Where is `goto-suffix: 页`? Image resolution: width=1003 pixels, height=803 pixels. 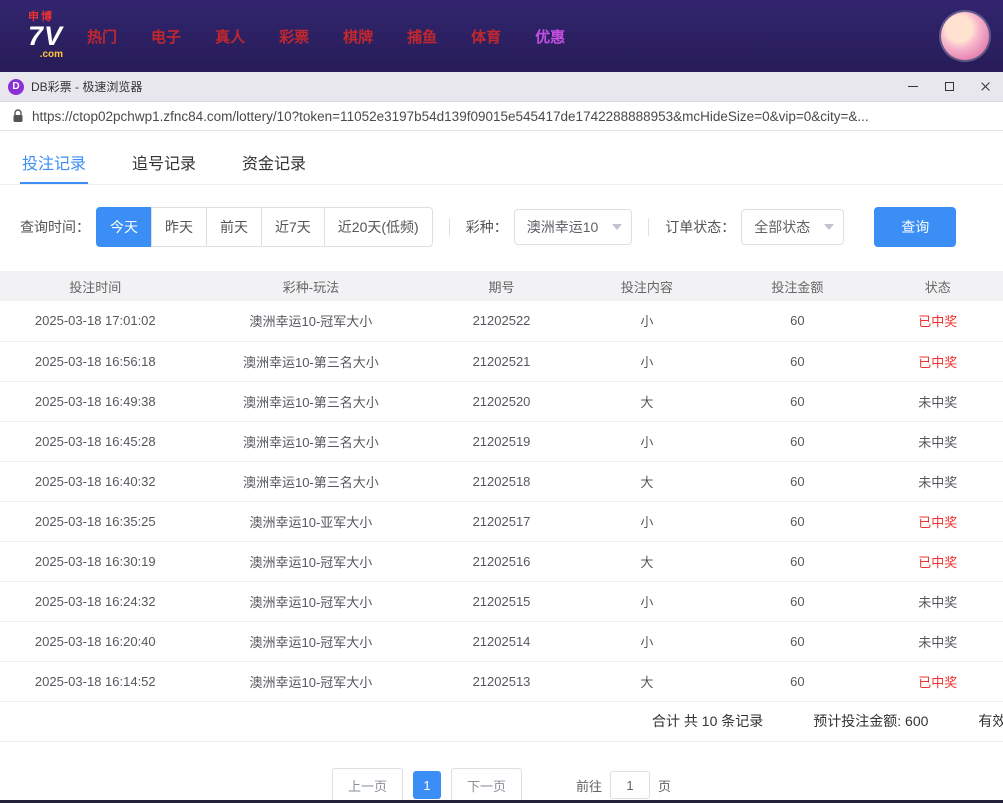 goto-suffix: 页 is located at coordinates (665, 786).